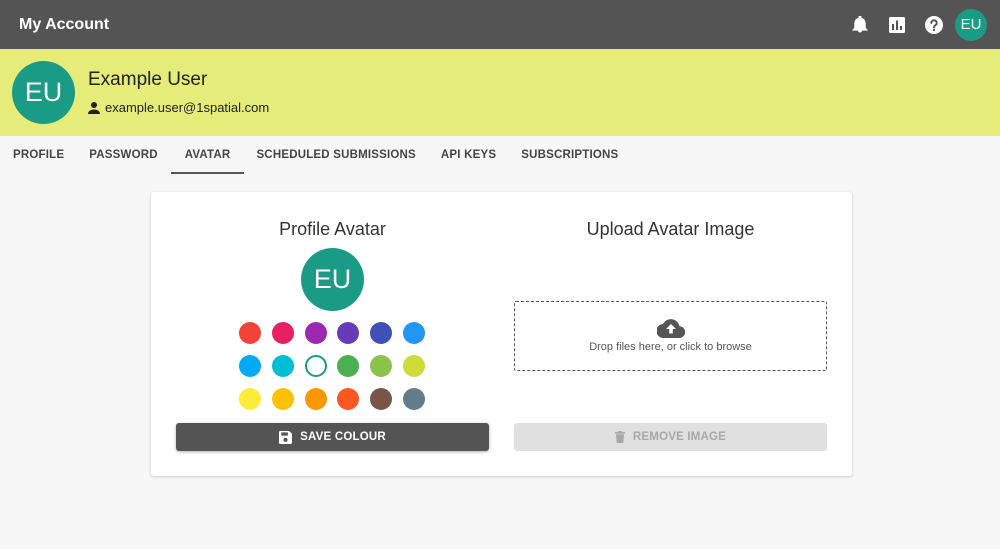 This screenshot has height=549, width=1000. What do you see at coordinates (670, 229) in the screenshot?
I see `upload-avatar-title: Upload Avatar Image` at bounding box center [670, 229].